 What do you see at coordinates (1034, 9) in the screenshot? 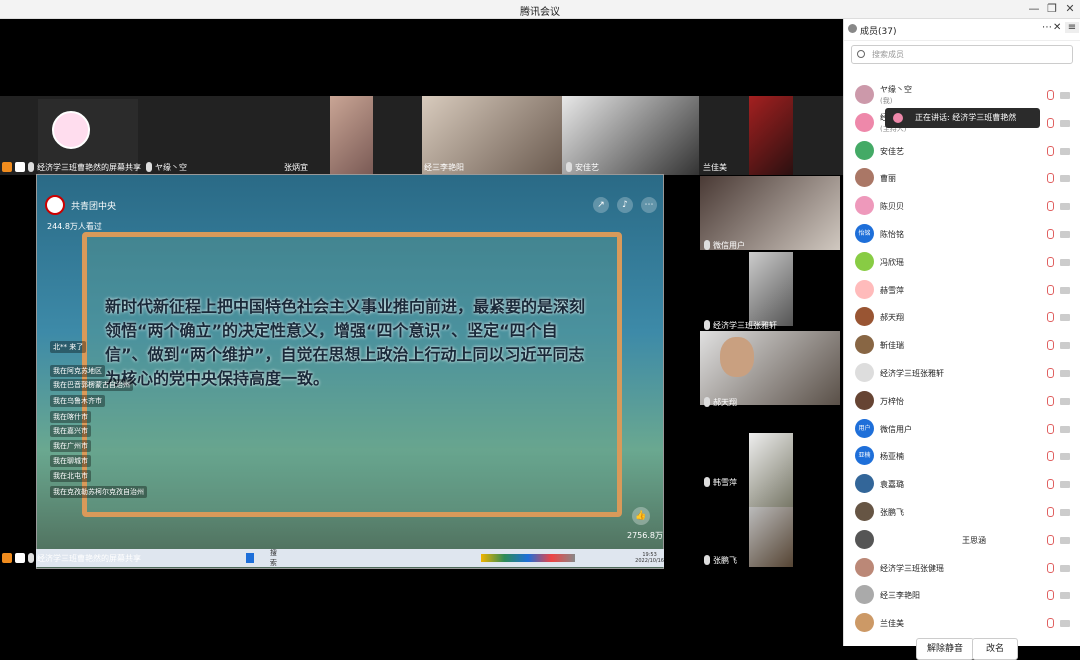
I see `minimize-button: —` at bounding box center [1034, 9].